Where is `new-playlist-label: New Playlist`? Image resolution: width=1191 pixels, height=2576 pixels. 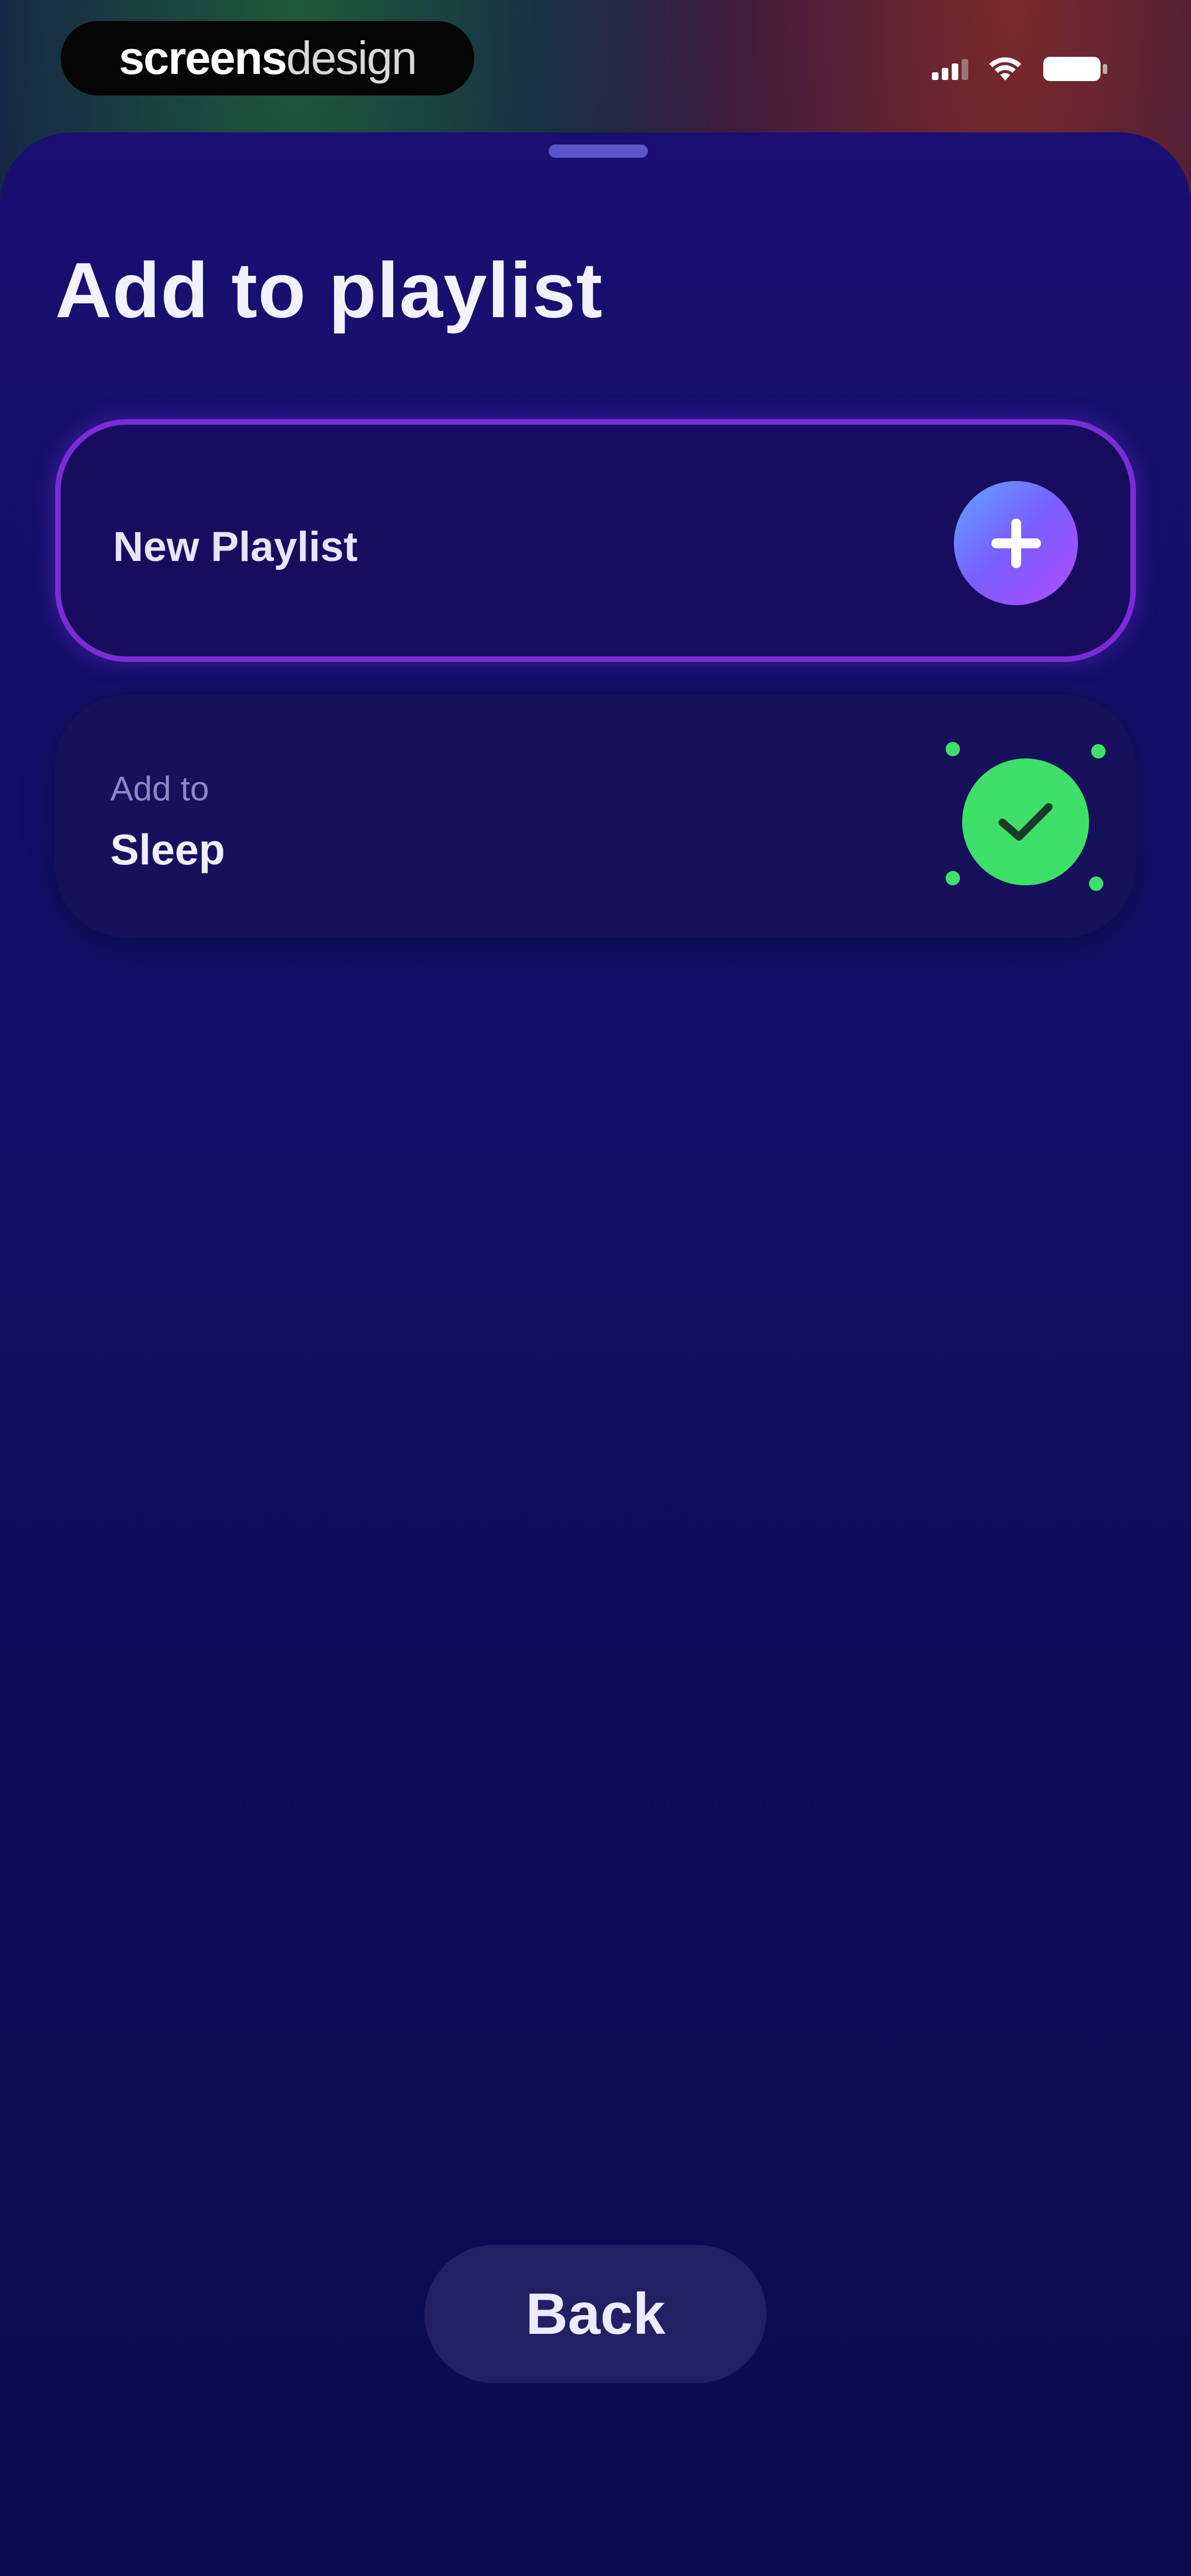 new-playlist-label: New Playlist is located at coordinates (235, 546).